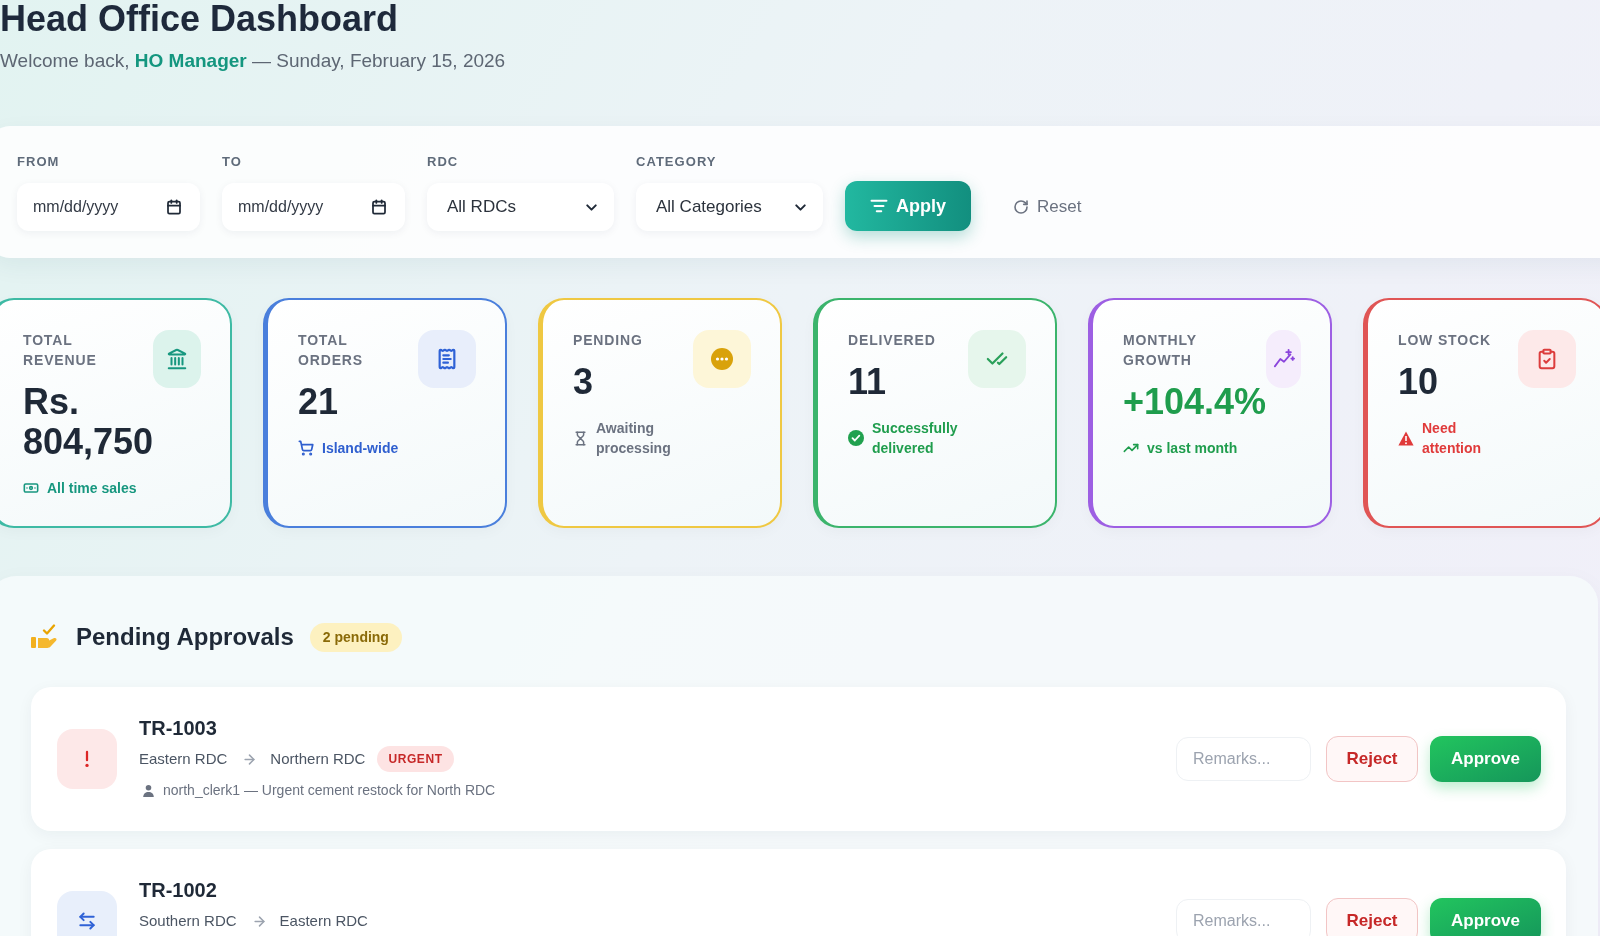  I want to click on bank-icon, so click(177, 359).